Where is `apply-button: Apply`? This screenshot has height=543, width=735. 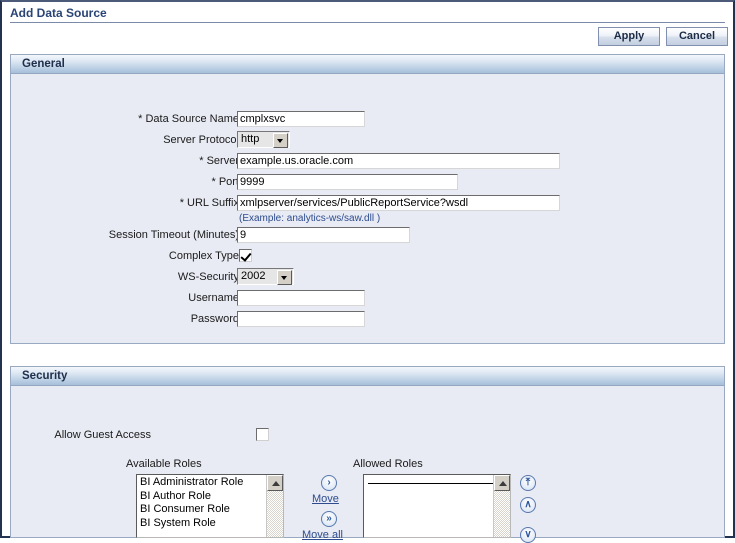 apply-button: Apply is located at coordinates (629, 36).